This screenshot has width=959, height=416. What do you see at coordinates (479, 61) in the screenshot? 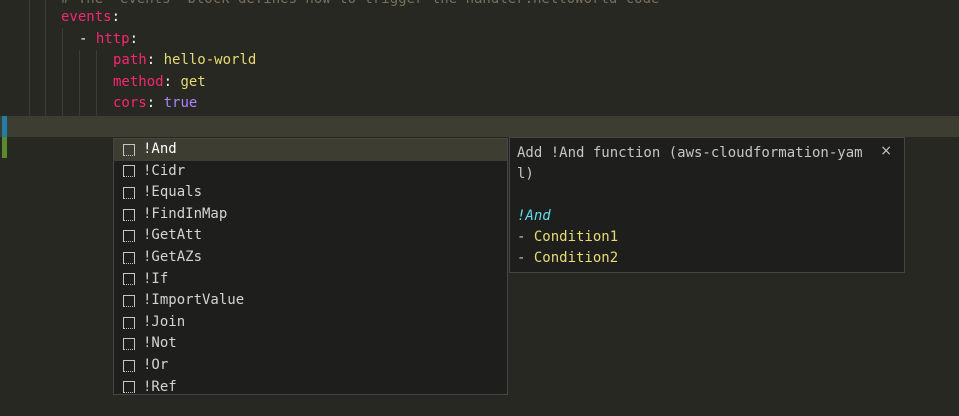
I see `code-line-path: path: hello-world` at bounding box center [479, 61].